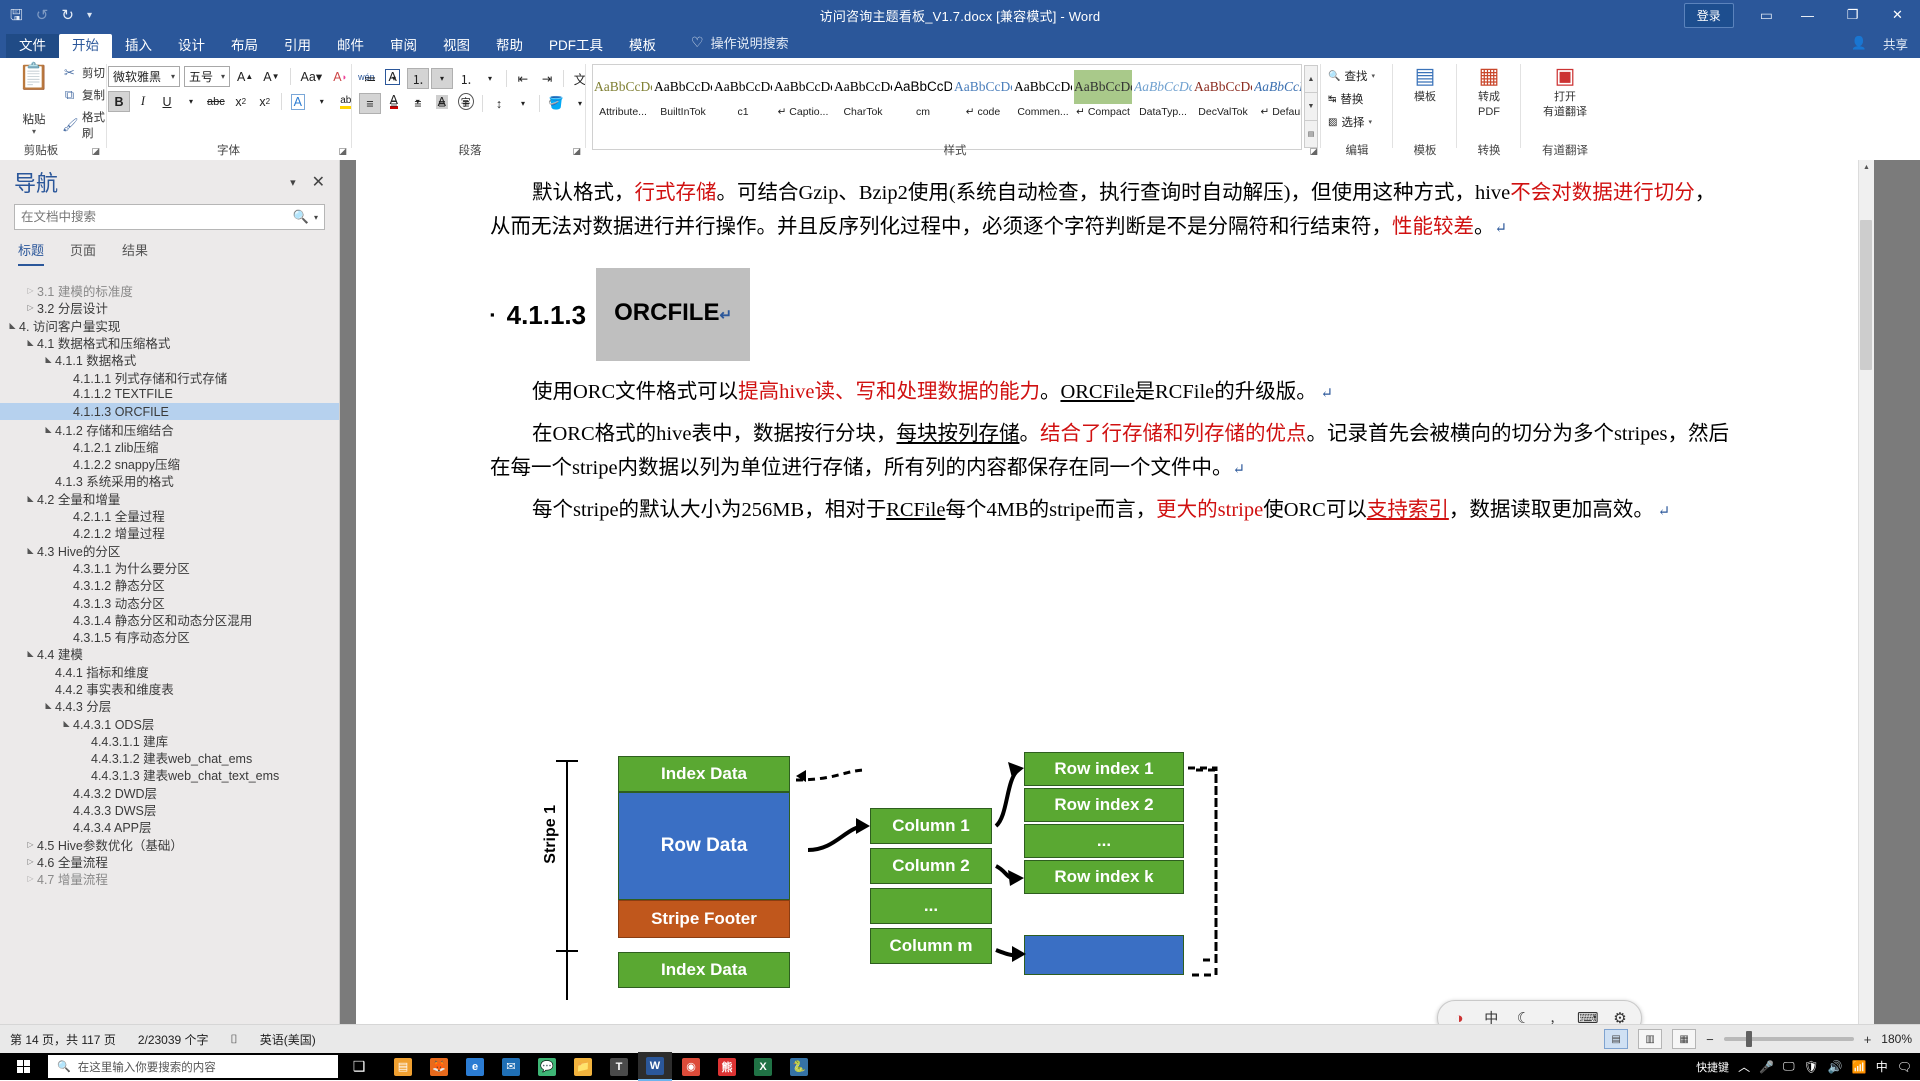 The image size is (1920, 1081). Describe the element at coordinates (83, 253) in the screenshot. I see `nav-tab-pages: 页面` at that location.